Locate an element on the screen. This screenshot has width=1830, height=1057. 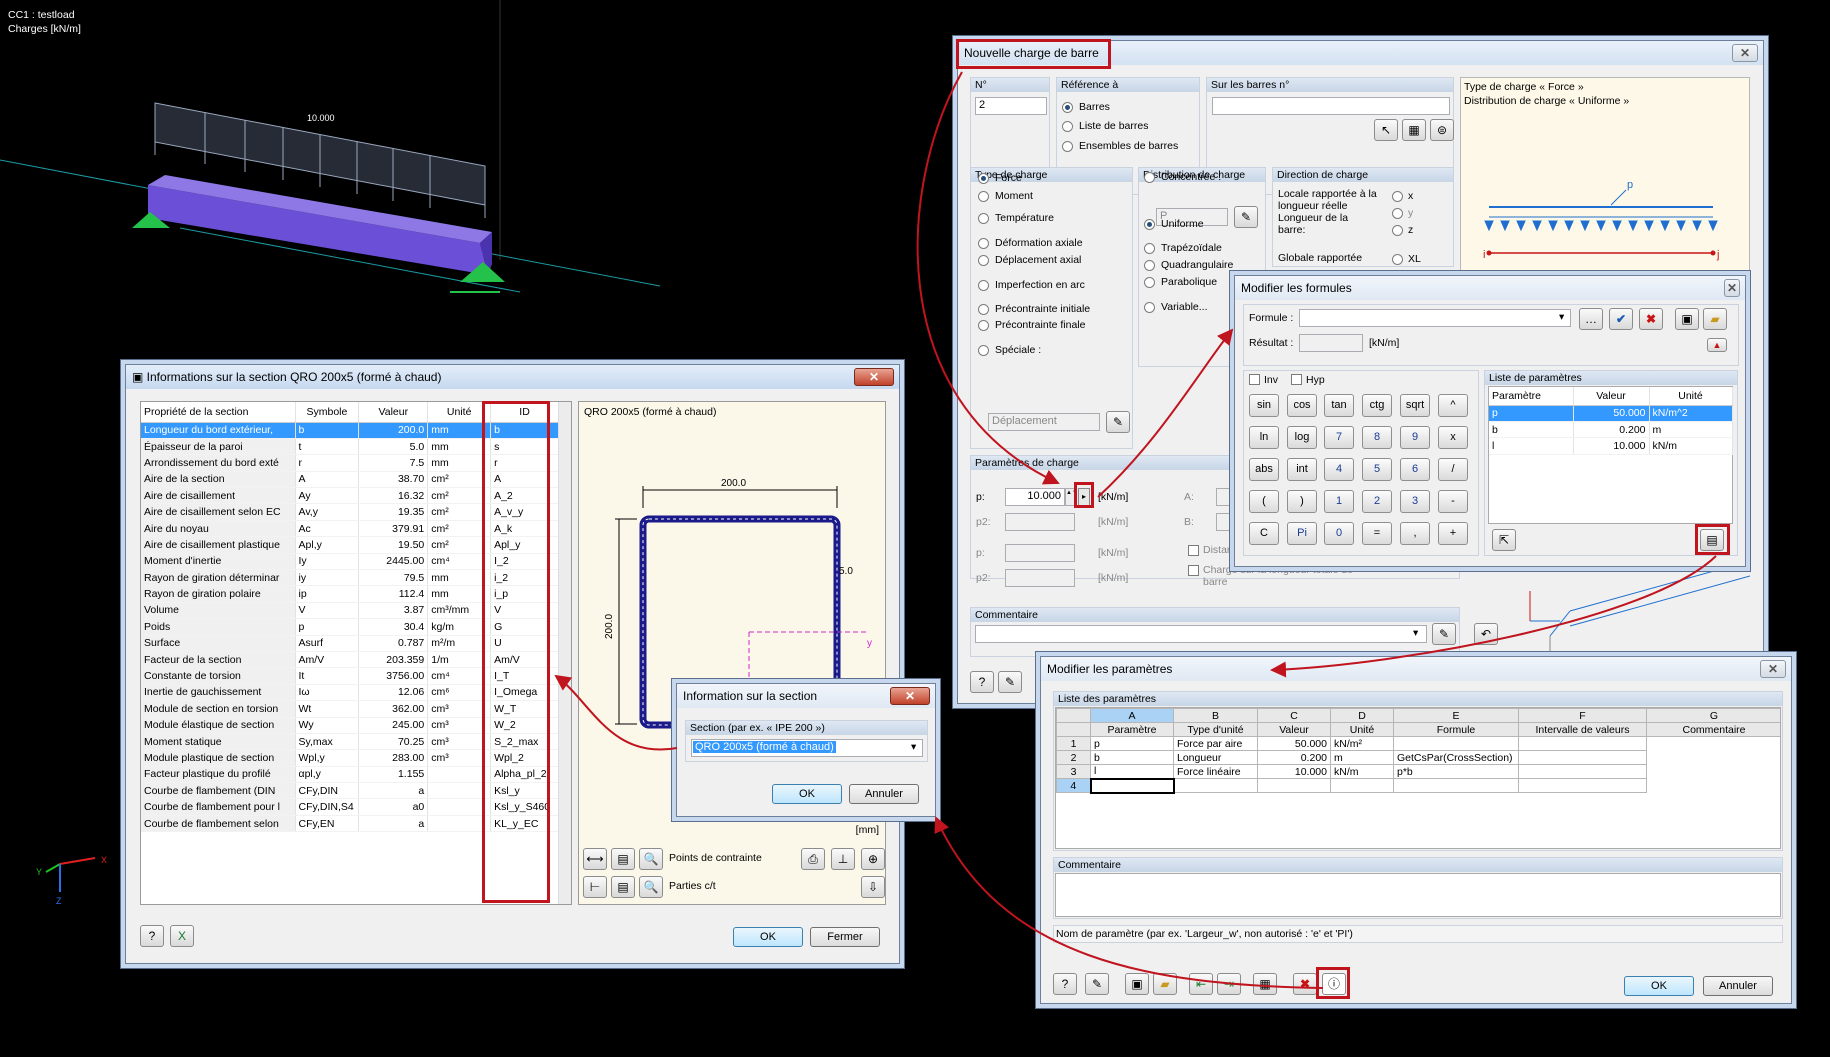
column-header: Commentaire is located at coordinates (1713, 729).